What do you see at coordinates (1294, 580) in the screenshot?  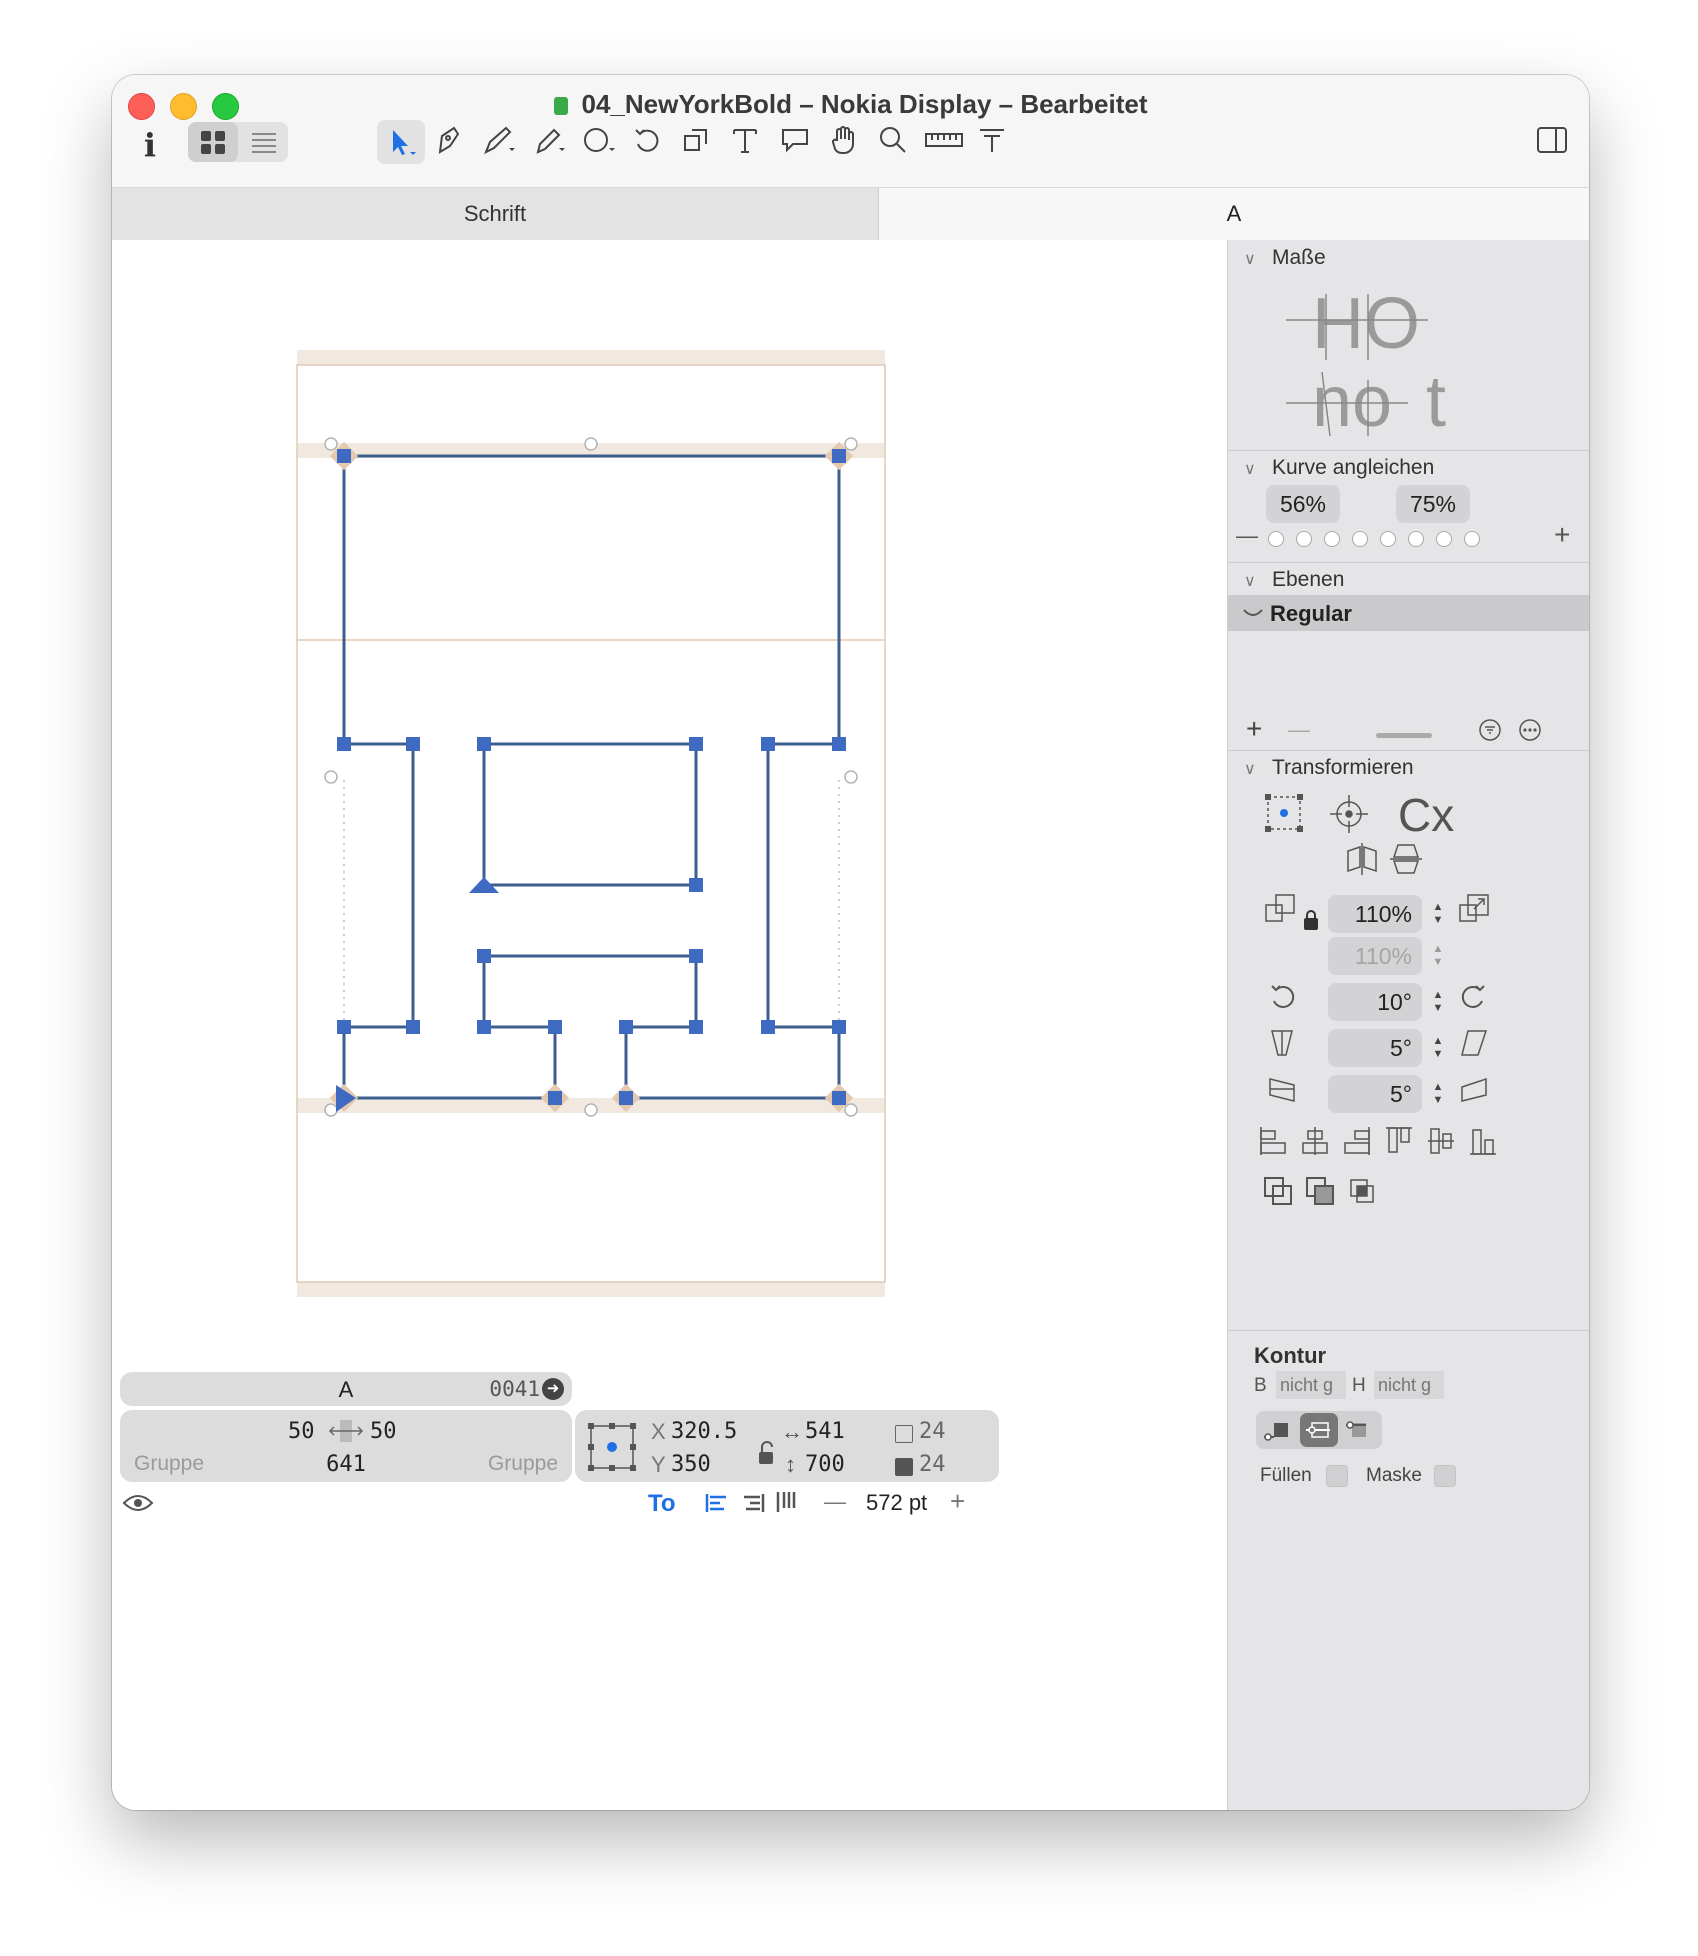 I see `layers-section-header: ∨ Ebenen` at bounding box center [1294, 580].